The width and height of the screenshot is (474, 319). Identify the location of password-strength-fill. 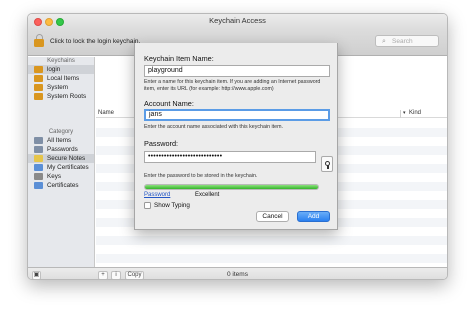
(231, 187).